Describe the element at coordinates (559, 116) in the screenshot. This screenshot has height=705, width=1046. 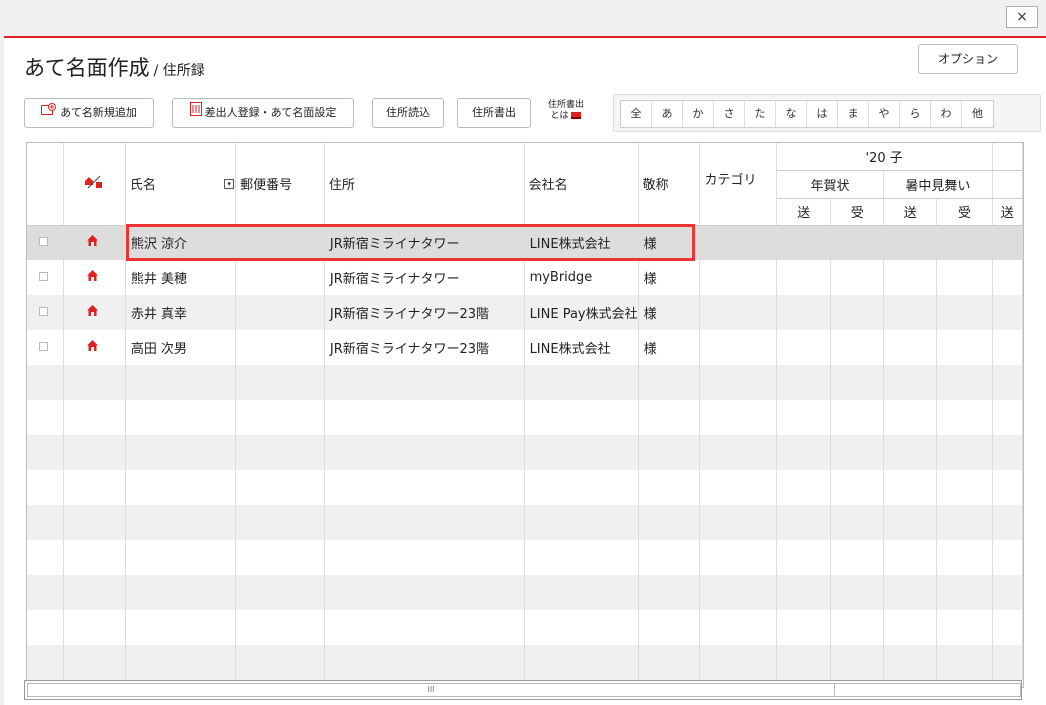
I see `export-help-line2: とは` at that location.